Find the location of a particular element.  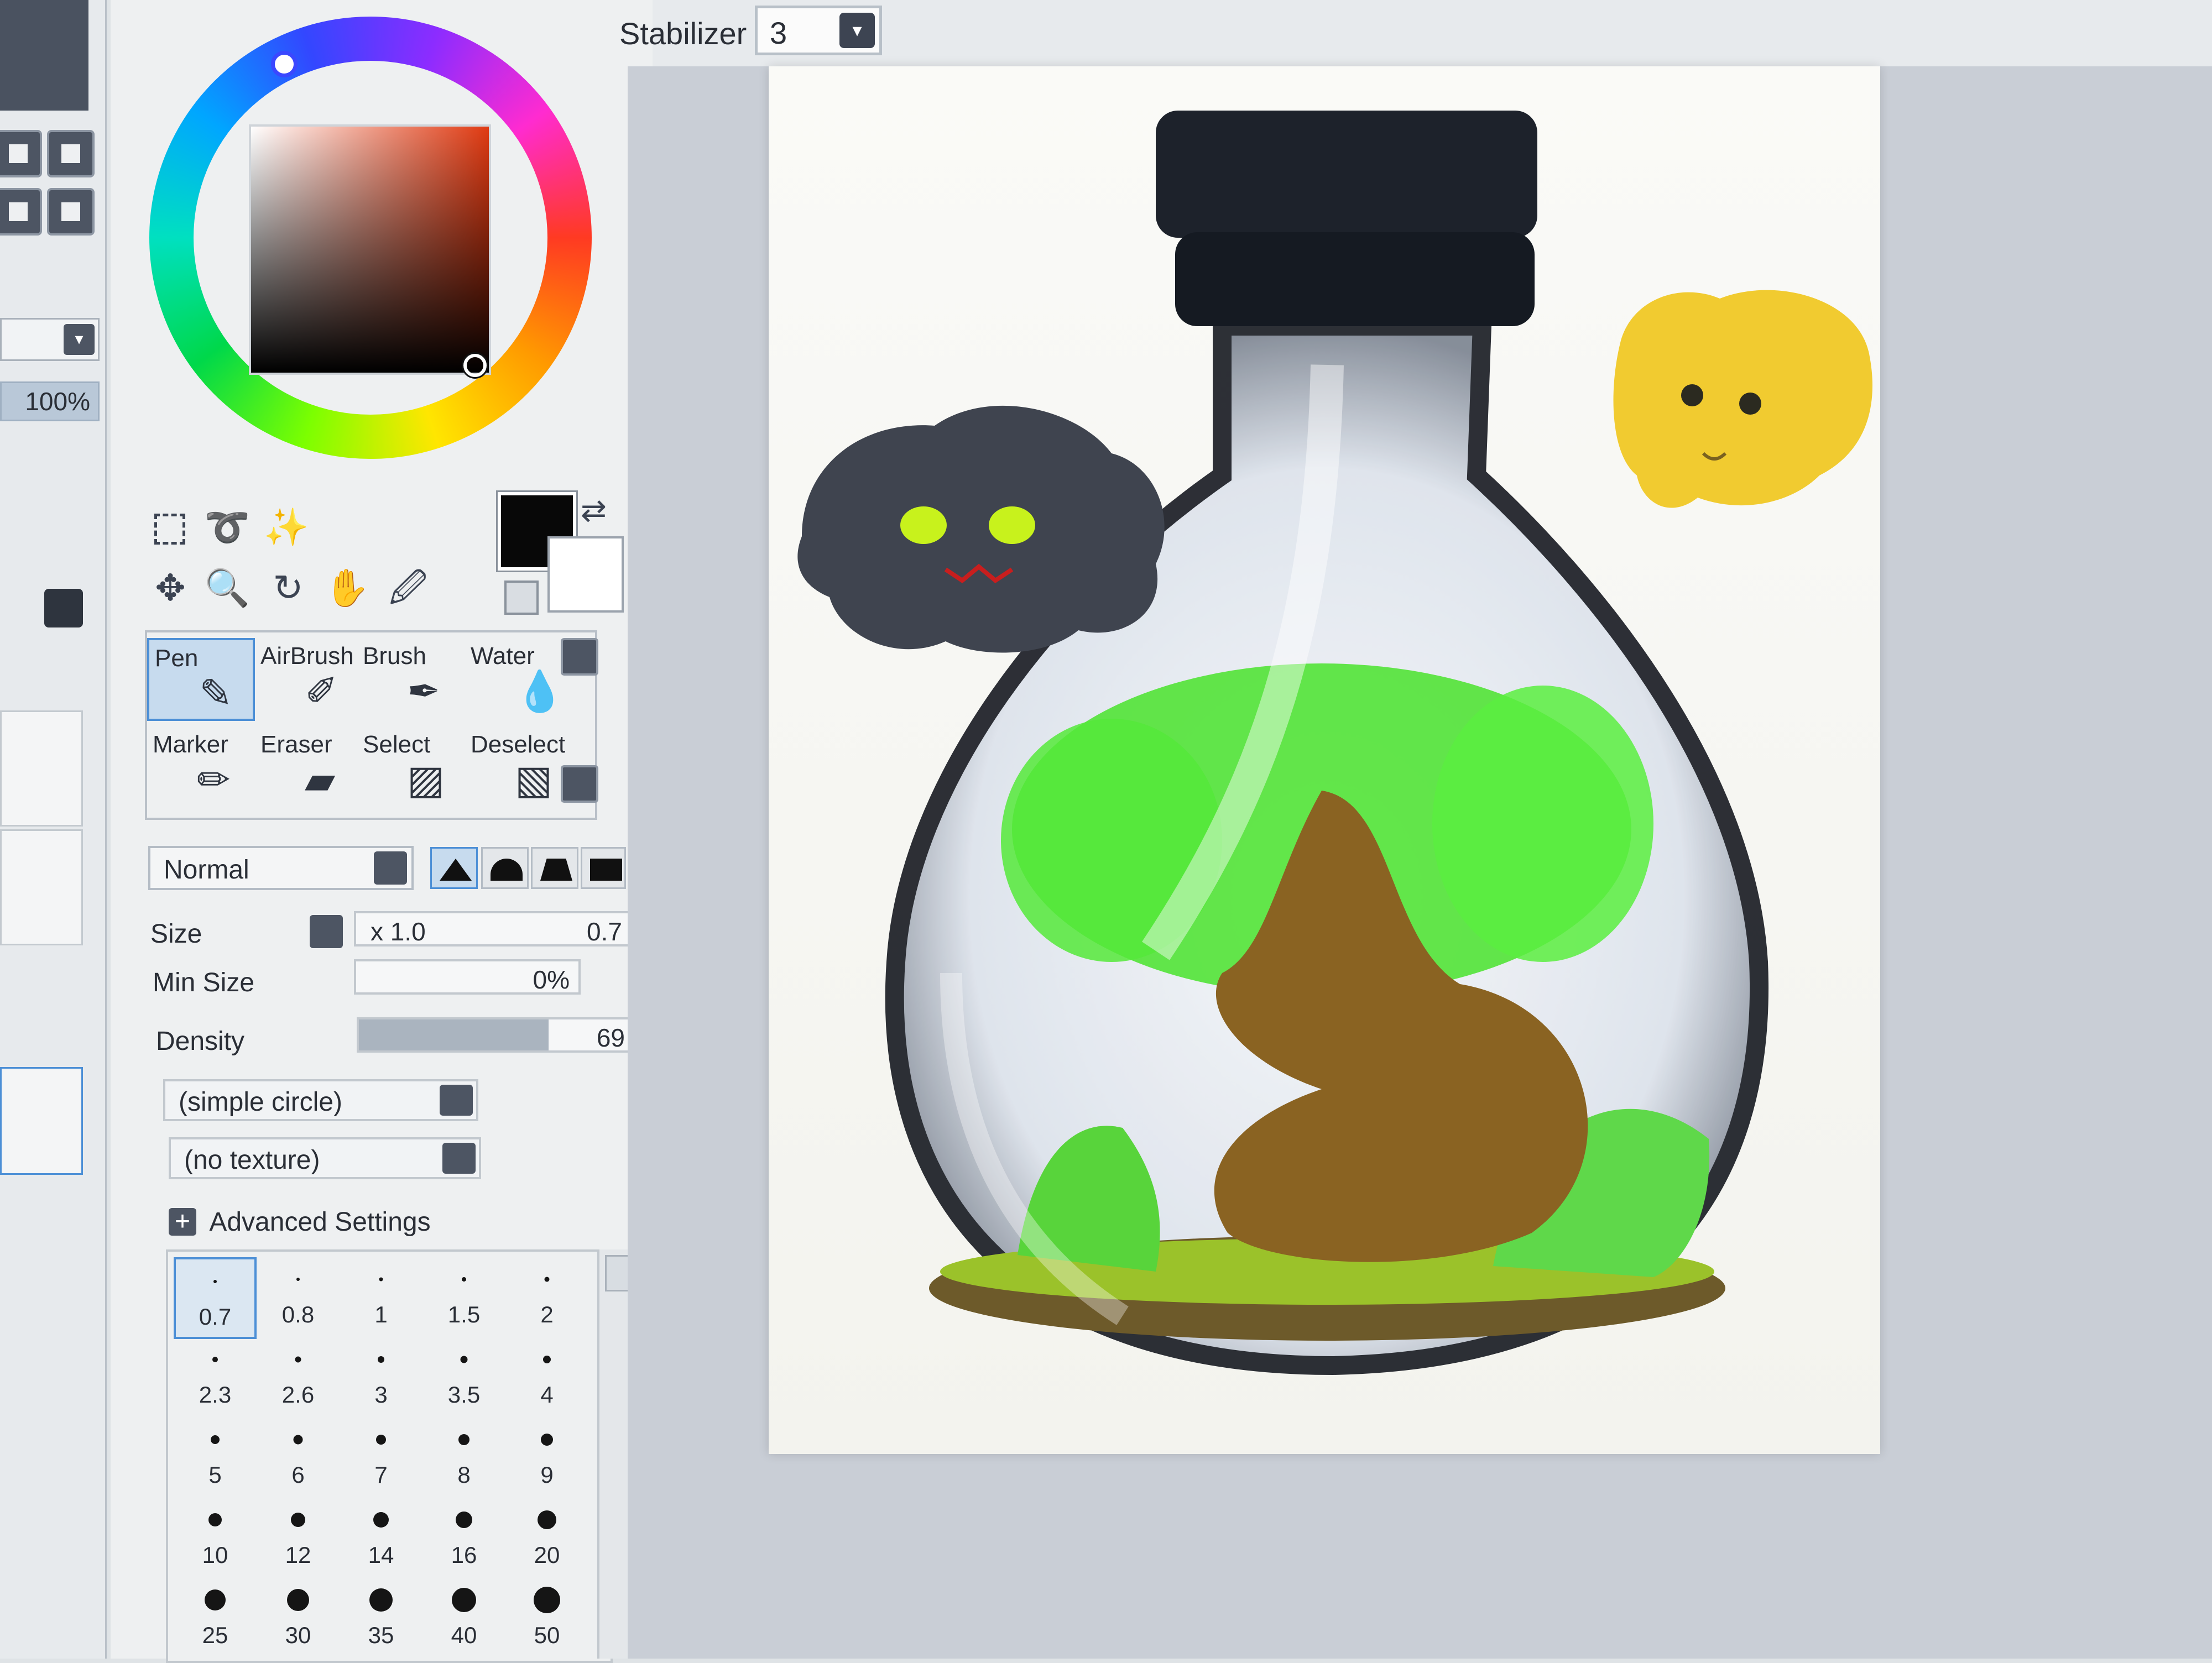

brush-pen: Pen ✎ is located at coordinates (201, 680).